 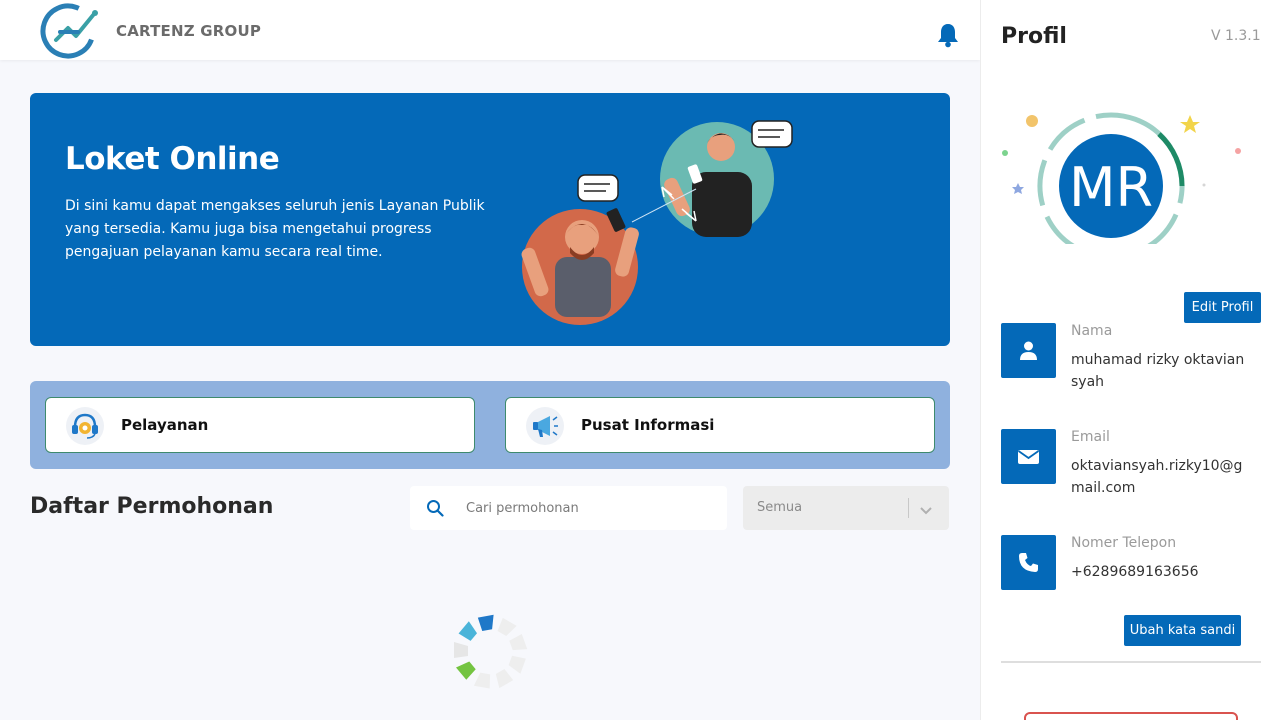 I want to click on banner-title: Loket Online, so click(x=172, y=159).